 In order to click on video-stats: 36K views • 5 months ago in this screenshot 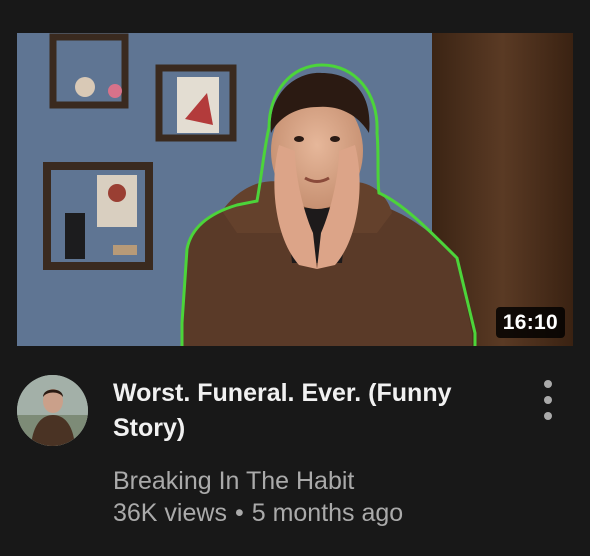, I will do `click(303, 513)`.